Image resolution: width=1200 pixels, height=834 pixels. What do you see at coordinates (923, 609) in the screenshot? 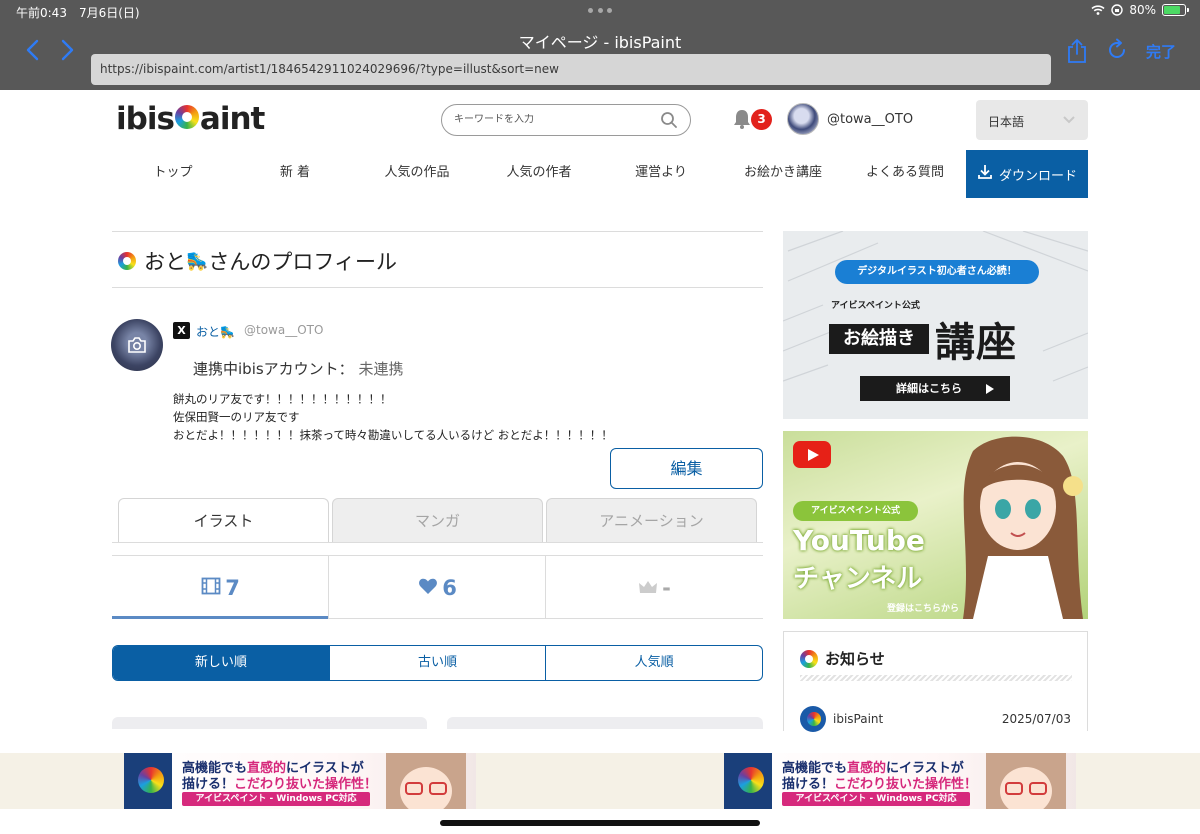
I see `banner-register-text: 登録はこちらから` at bounding box center [923, 609].